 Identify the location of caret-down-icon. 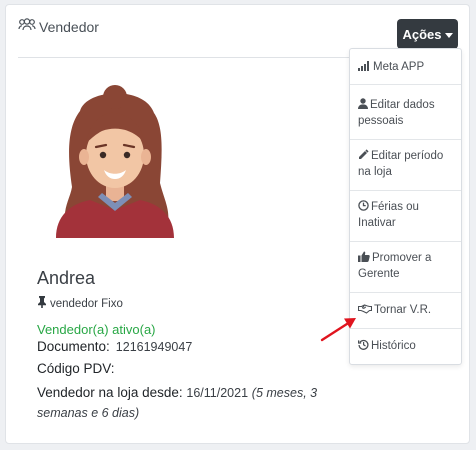
(448, 35).